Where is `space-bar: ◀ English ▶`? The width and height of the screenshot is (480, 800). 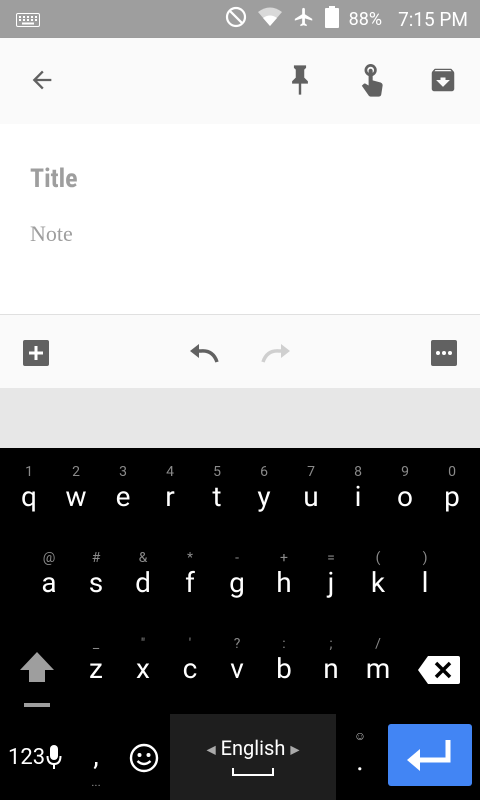
space-bar: ◀ English ▶ is located at coordinates (253, 757).